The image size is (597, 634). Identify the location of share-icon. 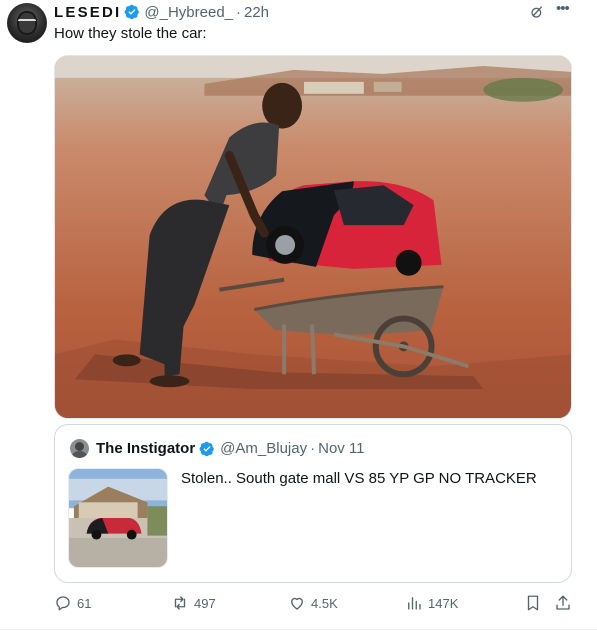
(563, 603).